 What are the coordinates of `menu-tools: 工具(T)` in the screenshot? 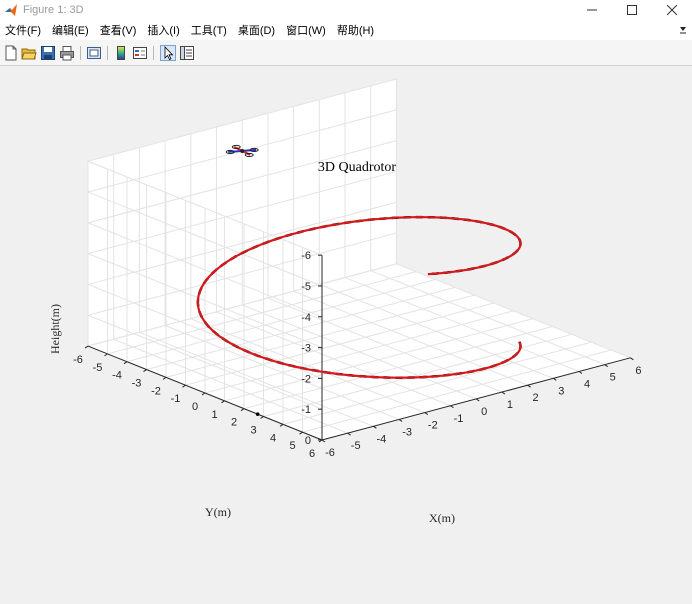 It's located at (209, 30).